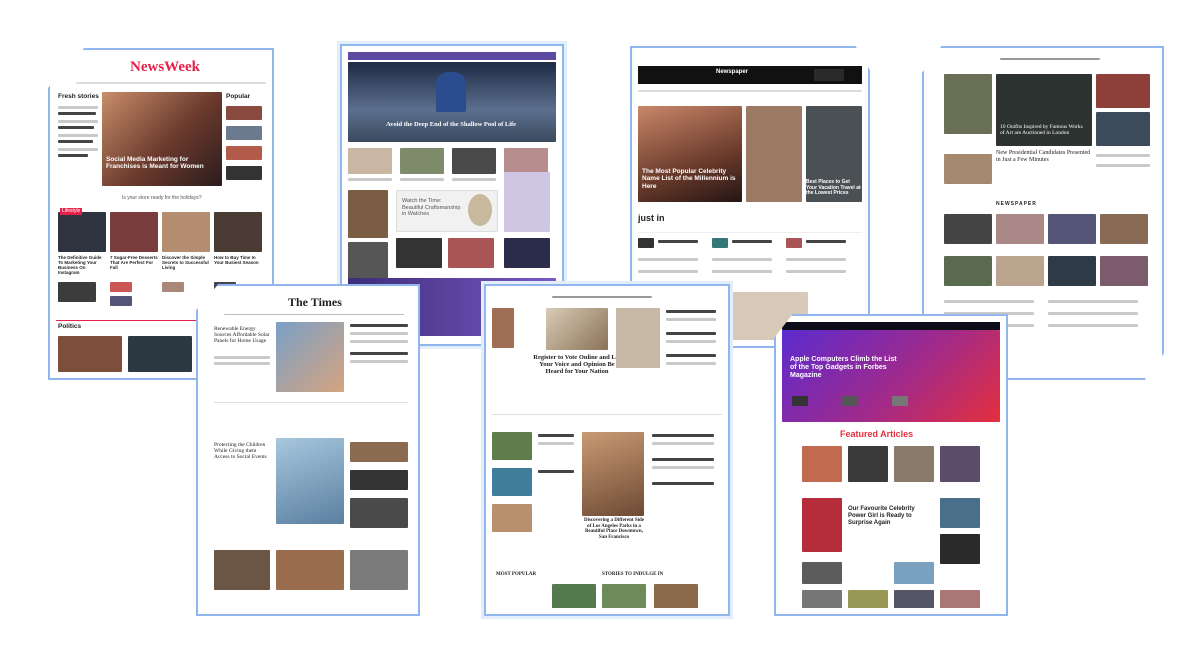 The image size is (1200, 660). What do you see at coordinates (238, 96) in the screenshot?
I see `popular-heading: Popular` at bounding box center [238, 96].